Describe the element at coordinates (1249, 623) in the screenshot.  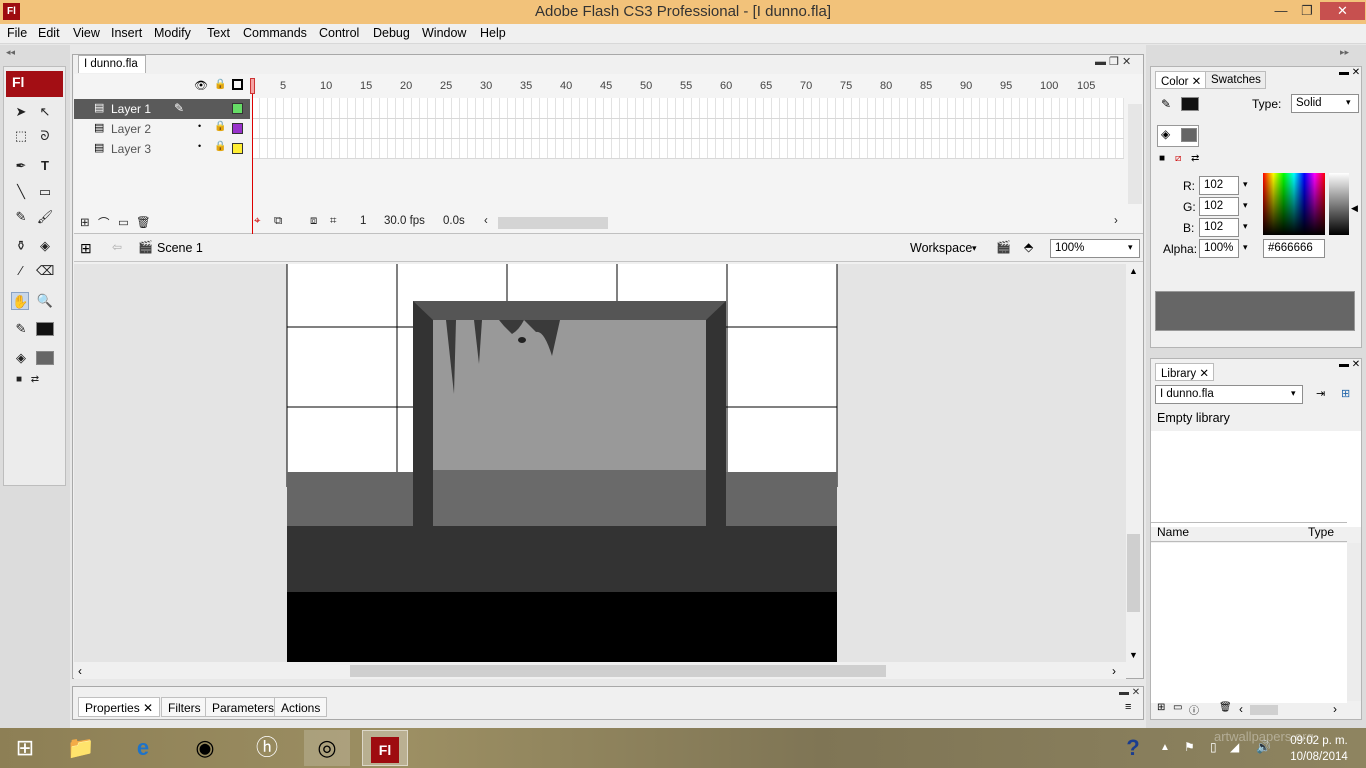
I see `library-list` at that location.